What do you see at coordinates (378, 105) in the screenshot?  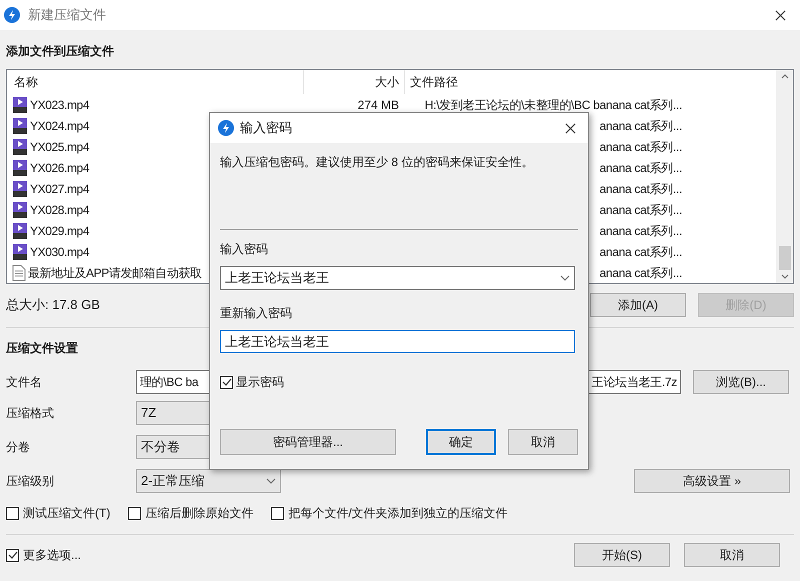 I see `file-size: 274 MB` at bounding box center [378, 105].